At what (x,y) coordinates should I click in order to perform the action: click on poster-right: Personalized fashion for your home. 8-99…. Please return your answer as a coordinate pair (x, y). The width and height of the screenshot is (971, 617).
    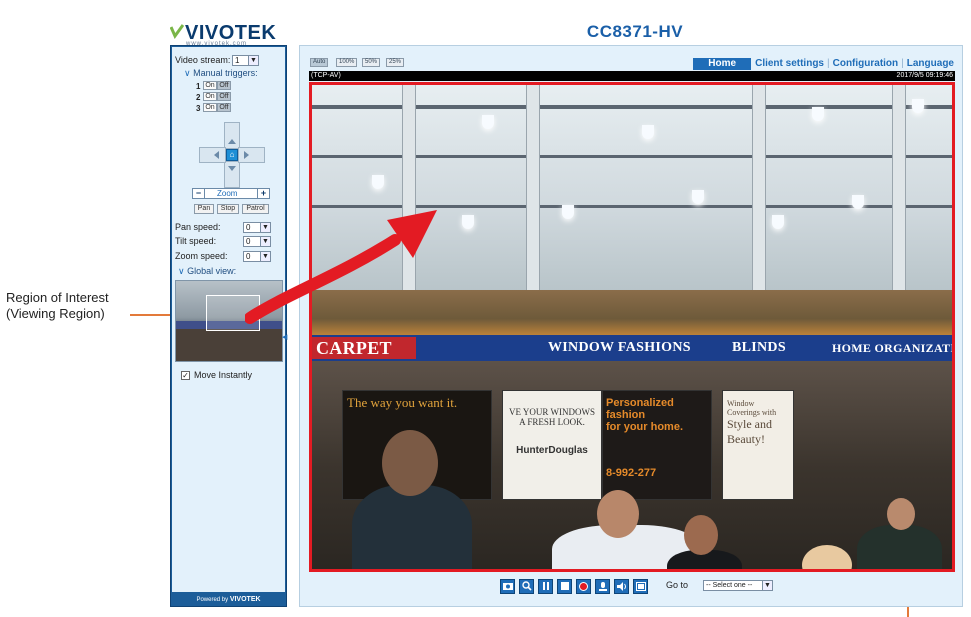
    Looking at the image, I should click on (657, 445).